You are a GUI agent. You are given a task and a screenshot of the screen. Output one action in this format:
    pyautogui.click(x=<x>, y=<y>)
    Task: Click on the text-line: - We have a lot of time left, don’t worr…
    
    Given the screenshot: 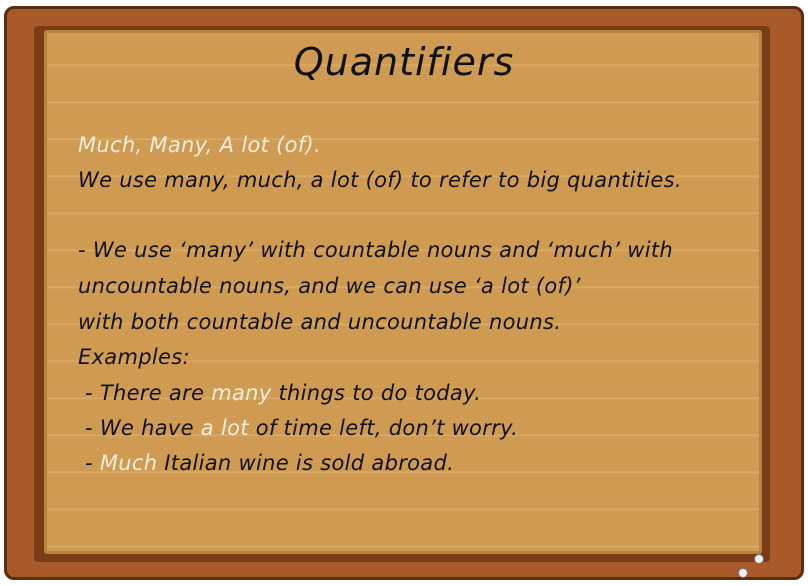 What is the action you would take?
    pyautogui.click(x=298, y=428)
    